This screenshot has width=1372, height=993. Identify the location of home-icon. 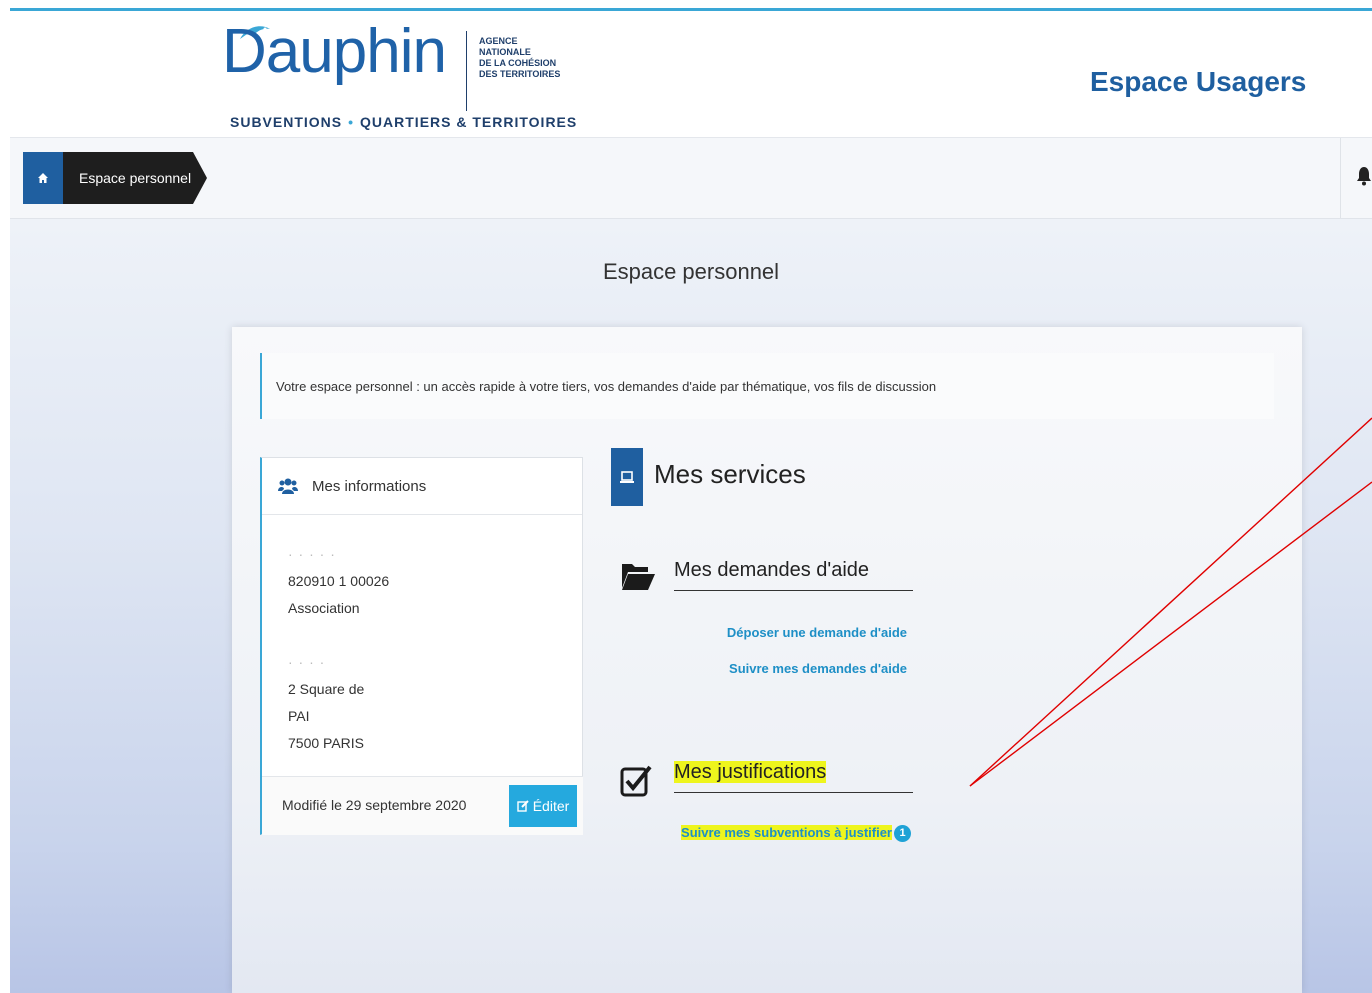
(43, 178).